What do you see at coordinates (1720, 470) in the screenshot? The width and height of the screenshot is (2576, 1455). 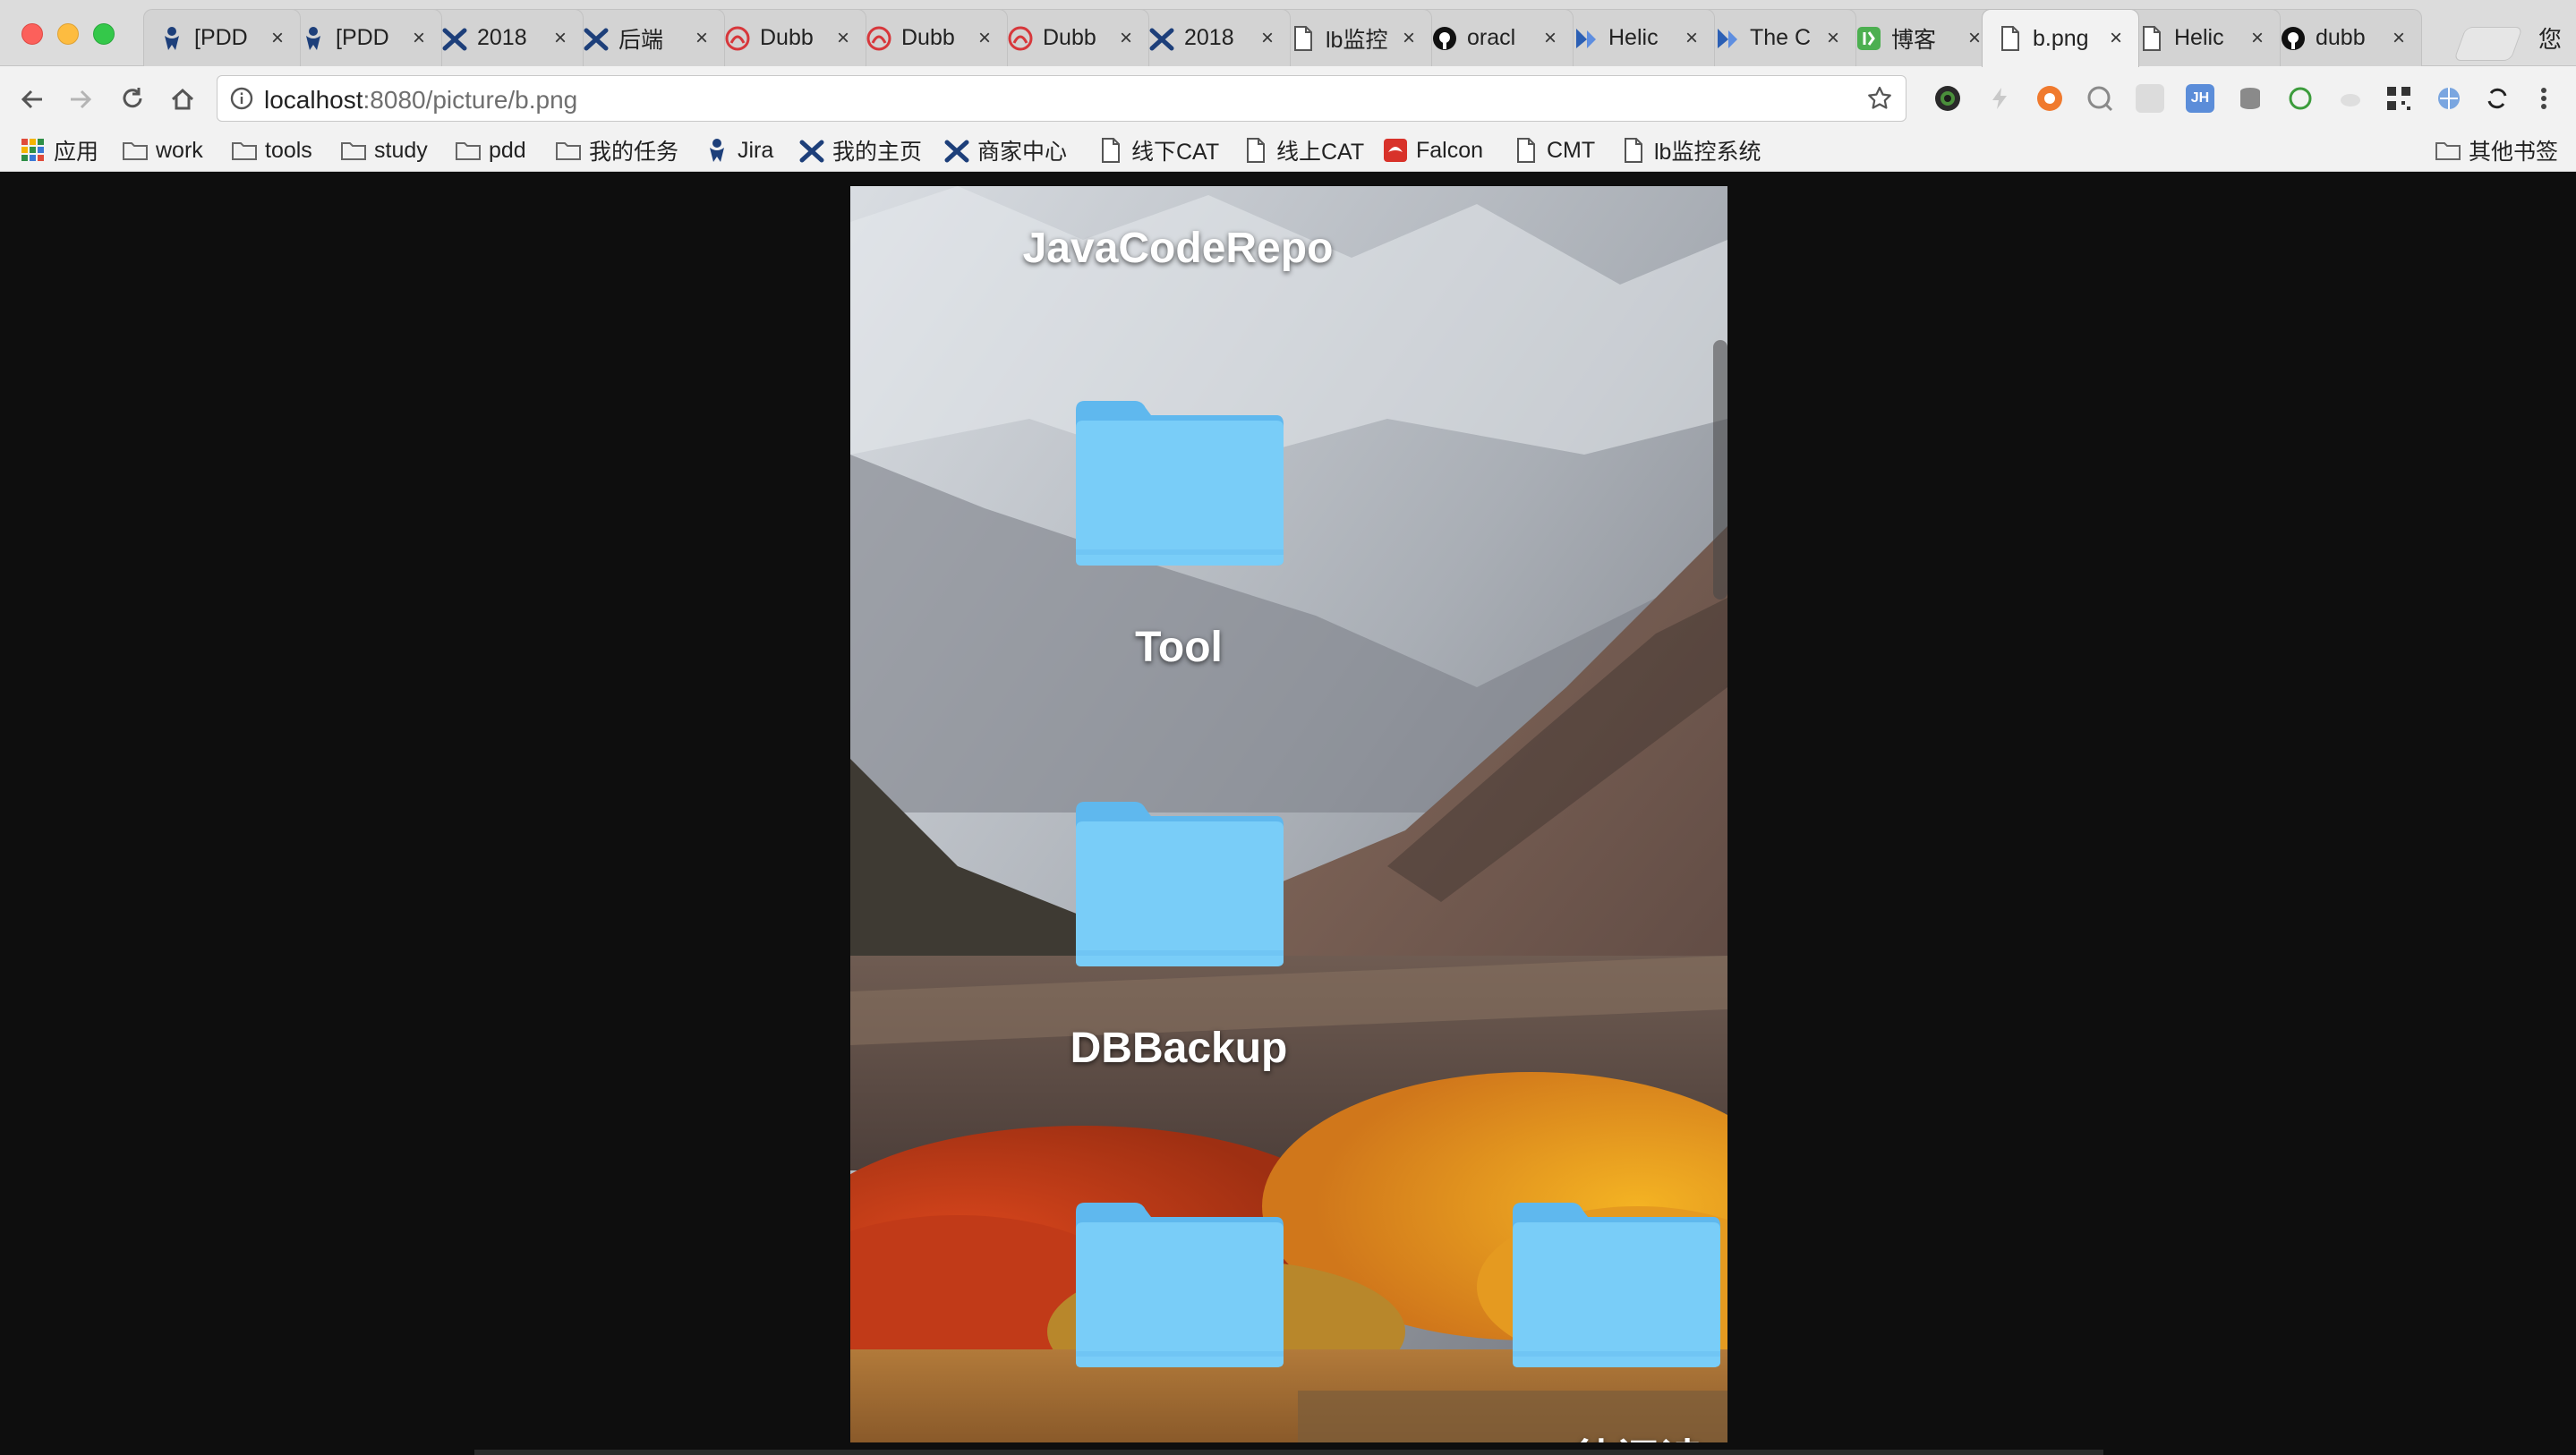 I see `scrollbar-thumb` at bounding box center [1720, 470].